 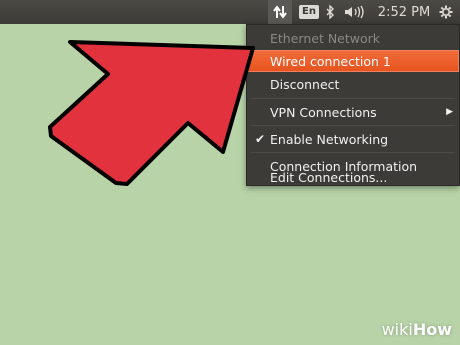 I want to click on watermark-prefix: wiki, so click(x=397, y=329).